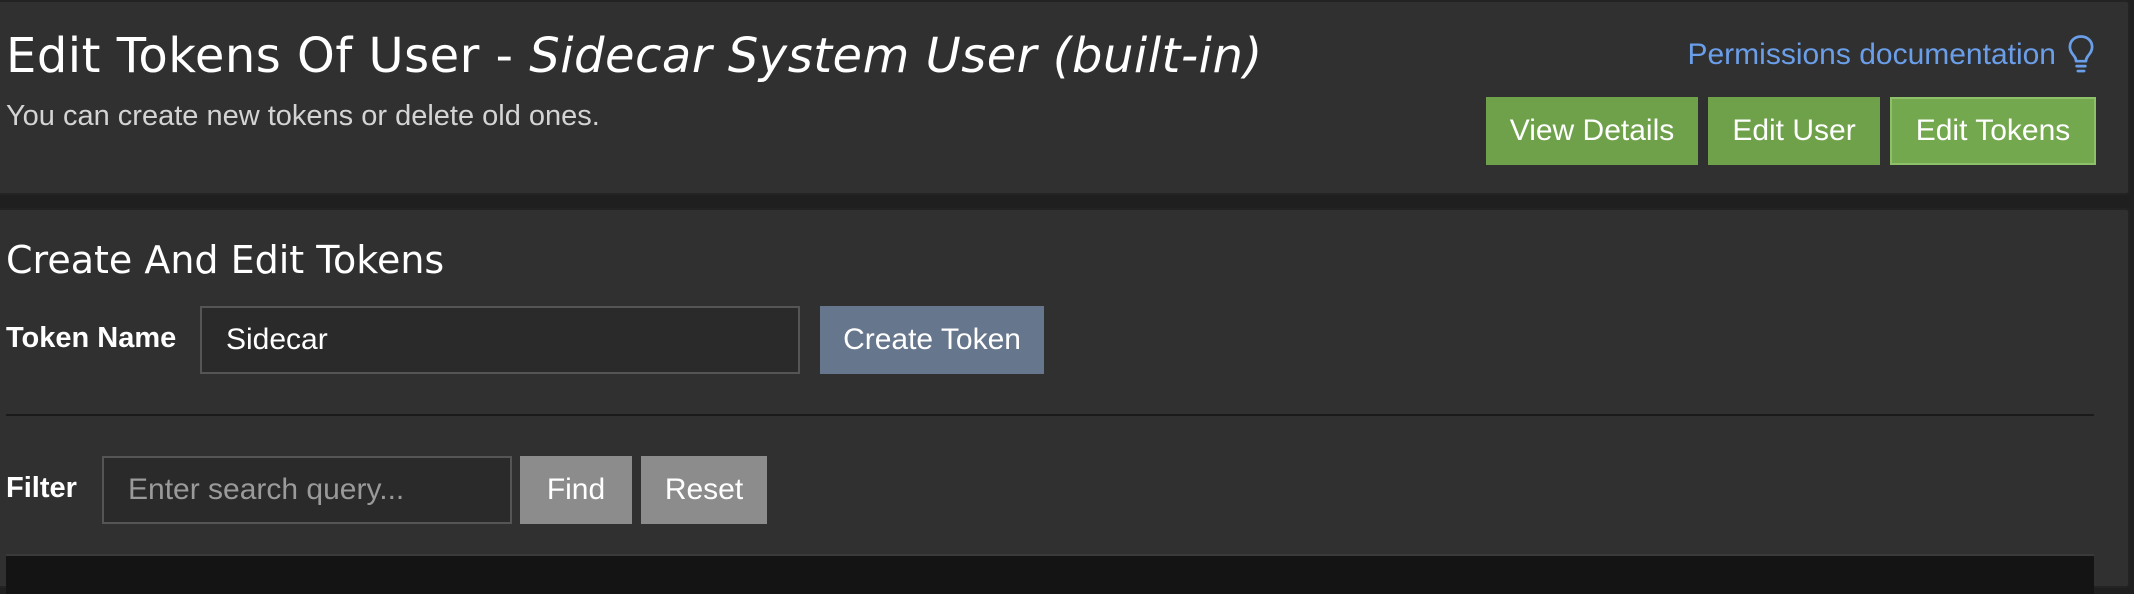 This screenshot has height=594, width=2134. Describe the element at coordinates (1050, 415) in the screenshot. I see `section-divider` at that location.